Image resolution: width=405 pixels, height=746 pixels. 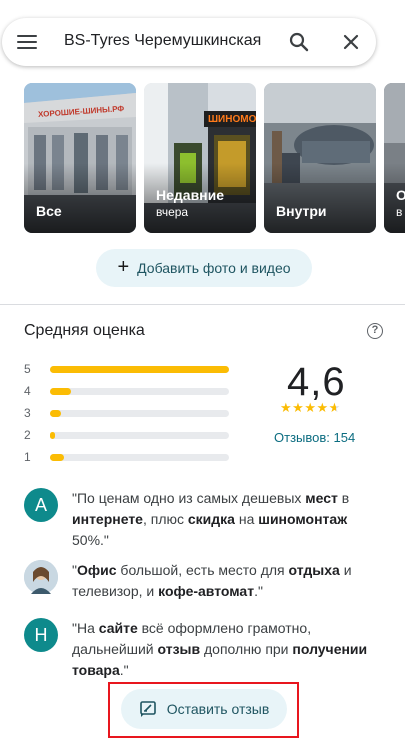 I want to click on info-icon: ?, so click(x=375, y=331).